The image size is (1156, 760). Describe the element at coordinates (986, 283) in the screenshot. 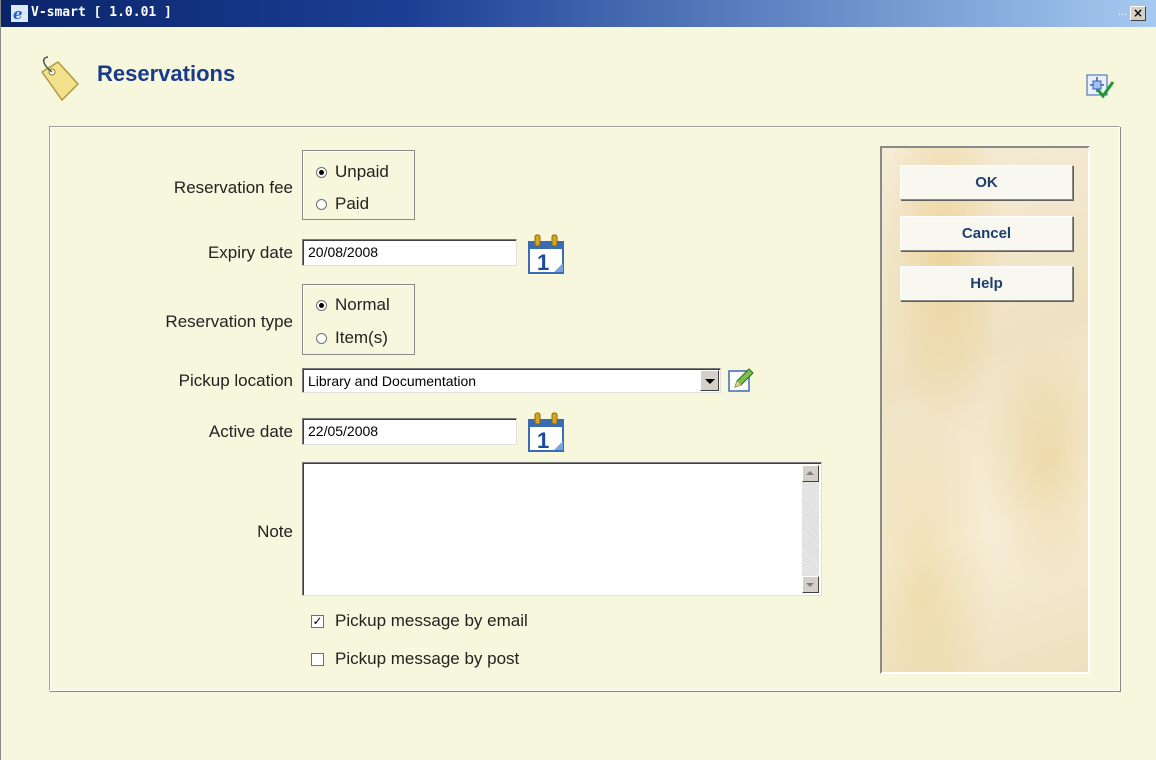

I see `help-button: Help` at that location.